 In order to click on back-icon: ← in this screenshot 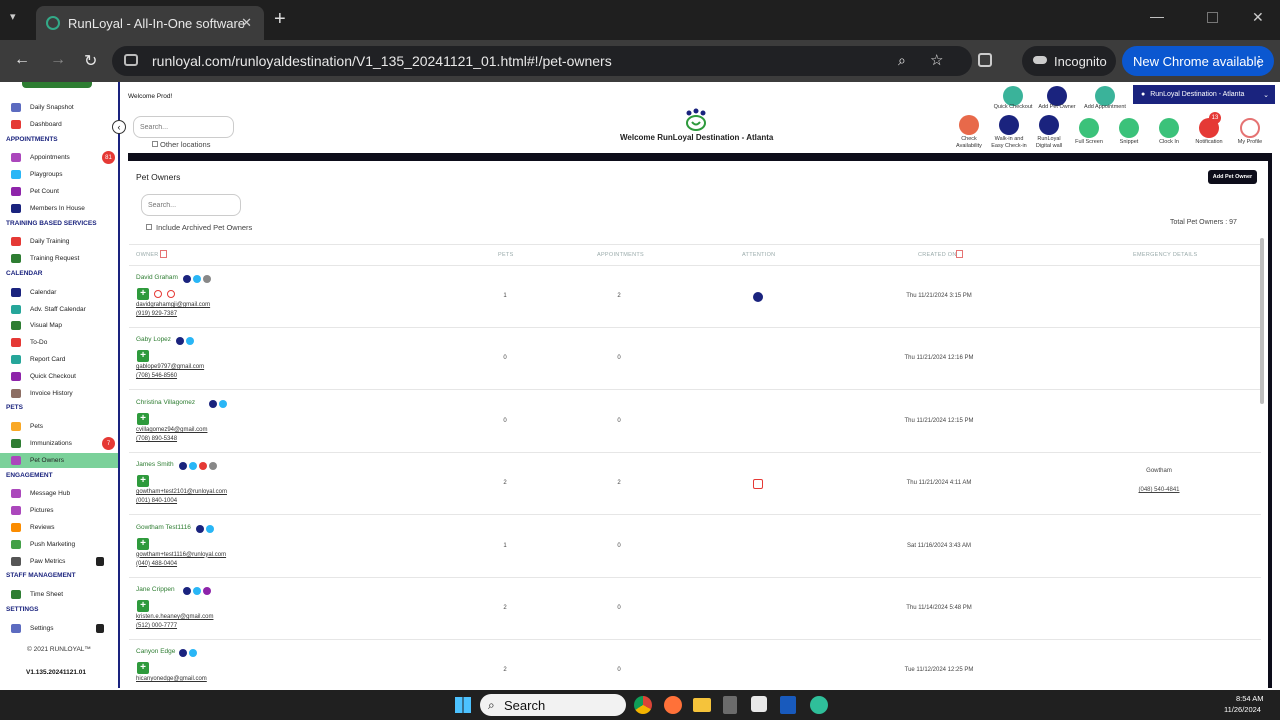, I will do `click(22, 60)`.